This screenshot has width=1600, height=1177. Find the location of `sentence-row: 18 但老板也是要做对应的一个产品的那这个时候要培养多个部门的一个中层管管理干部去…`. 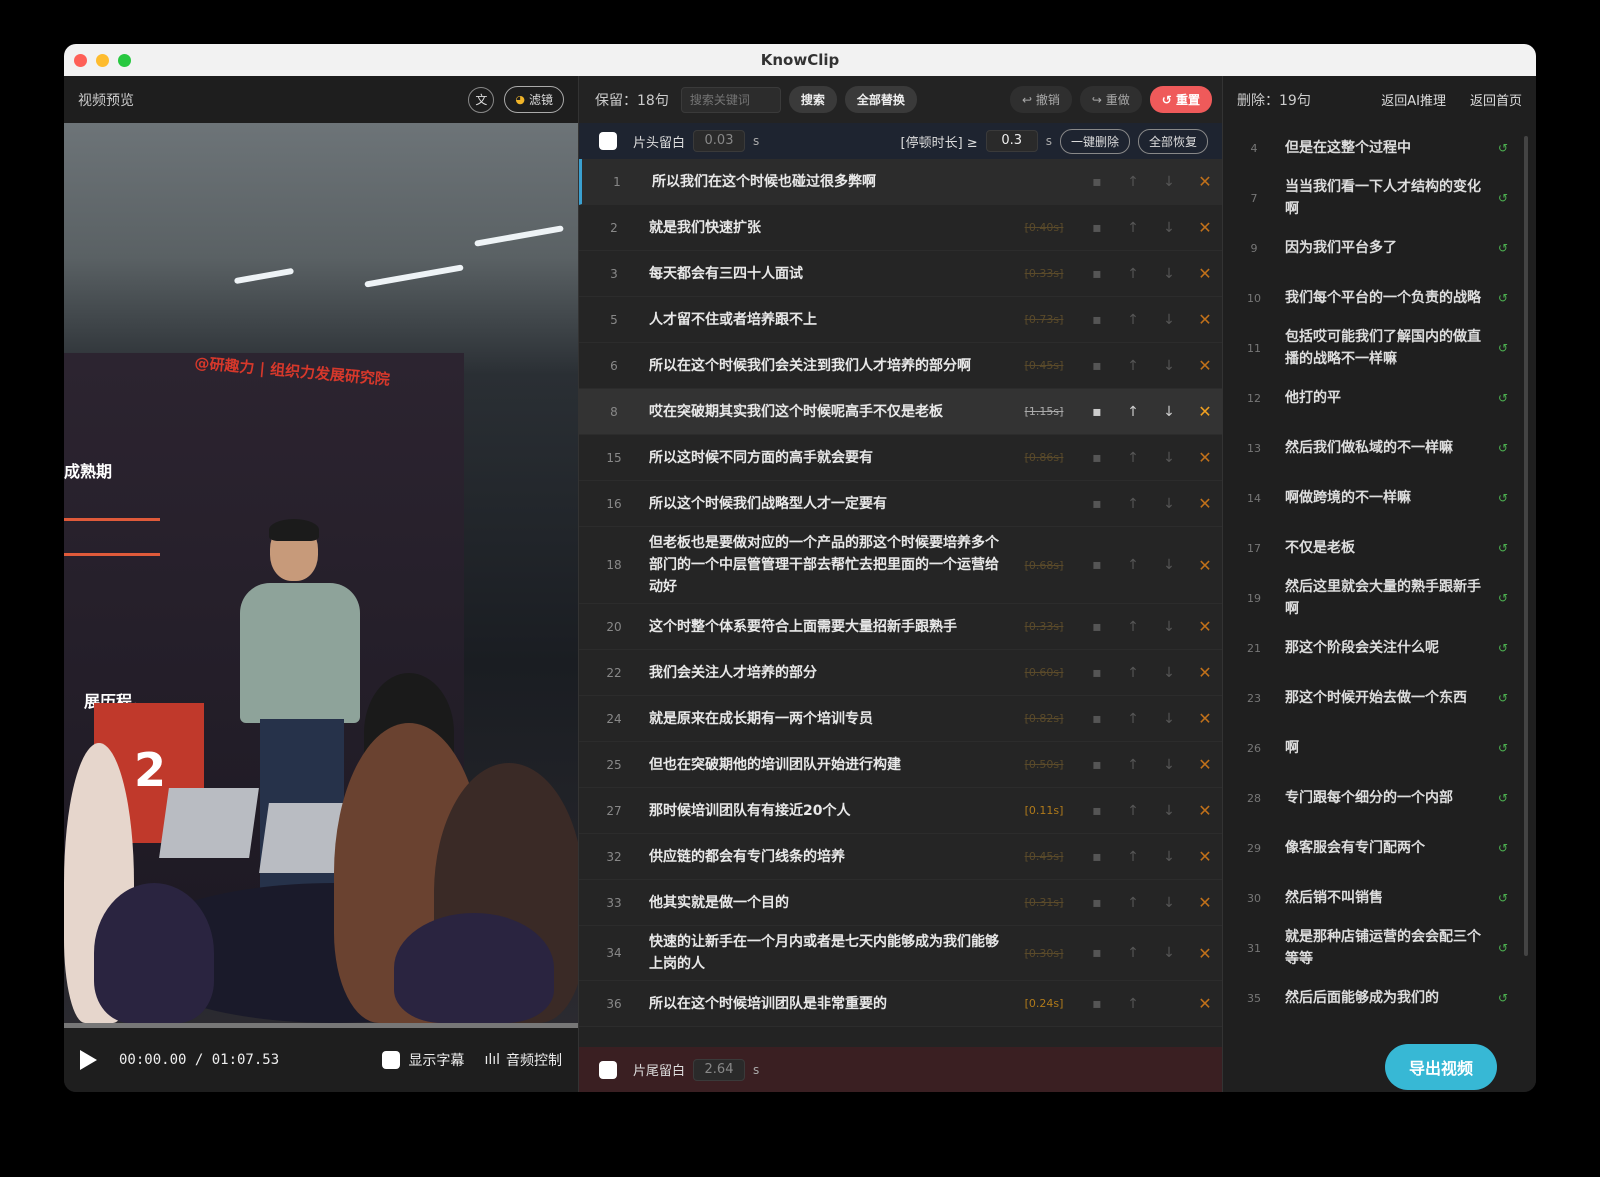

sentence-row: 18 但老板也是要做对应的一个产品的那这个时候要培养多个部门的一个中层管管理干部去… is located at coordinates (901, 565).